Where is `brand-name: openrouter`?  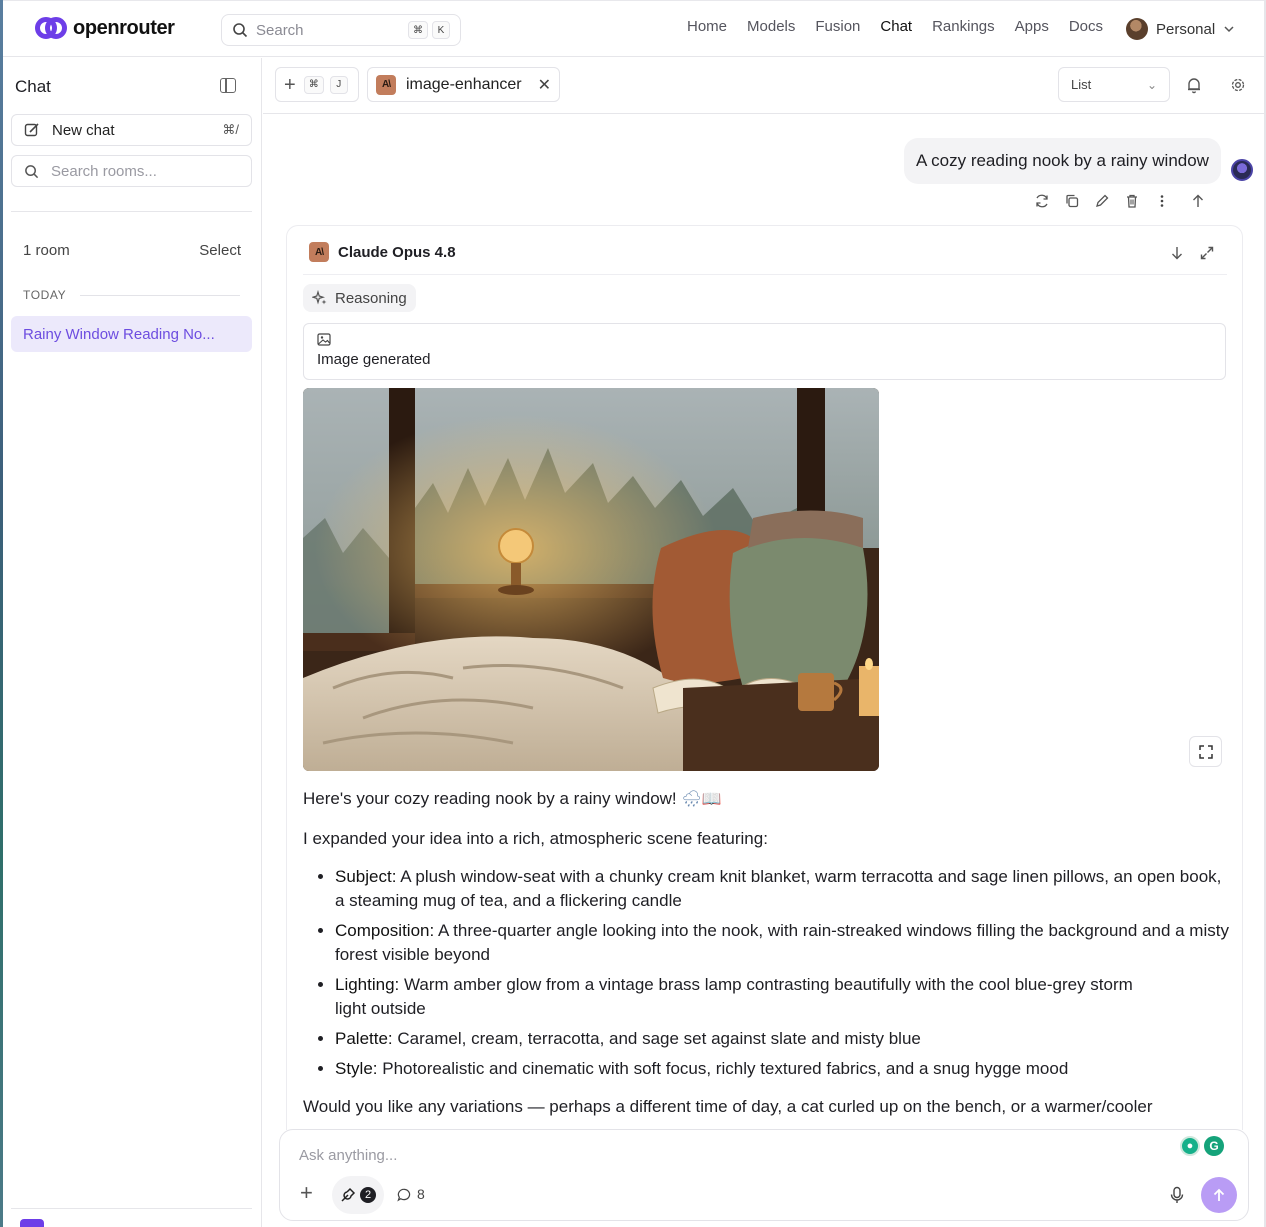
brand-name: openrouter is located at coordinates (124, 27).